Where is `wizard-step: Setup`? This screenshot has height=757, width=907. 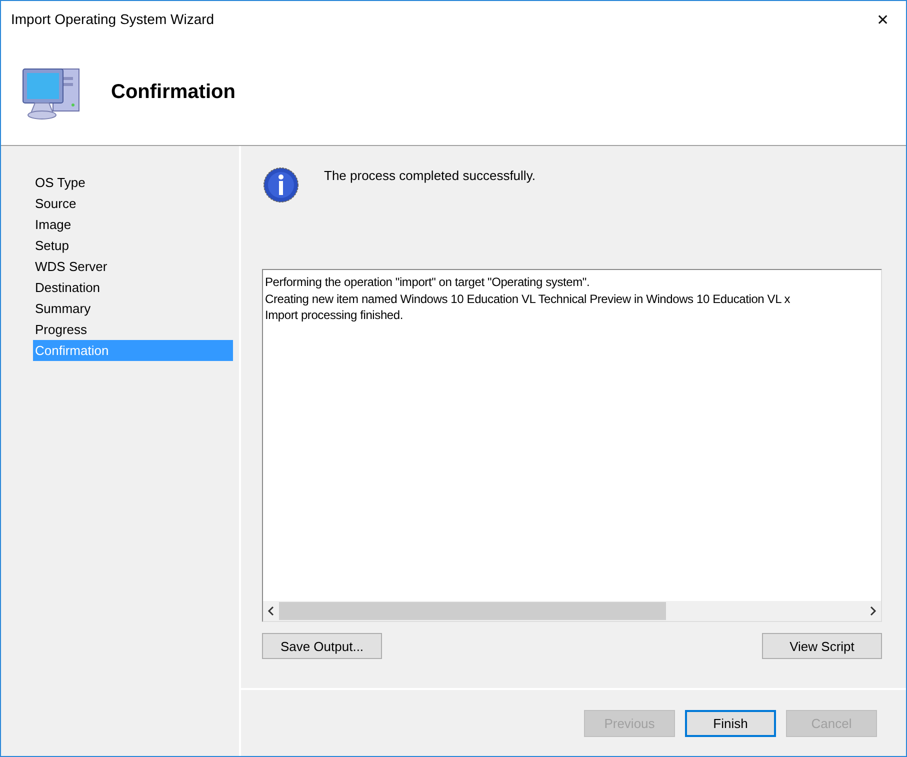 wizard-step: Setup is located at coordinates (133, 245).